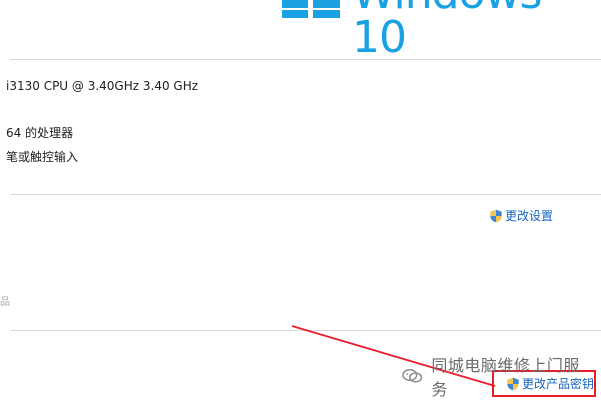 The width and height of the screenshot is (601, 401). I want to click on change-settings-link: 更改设置, so click(521, 216).